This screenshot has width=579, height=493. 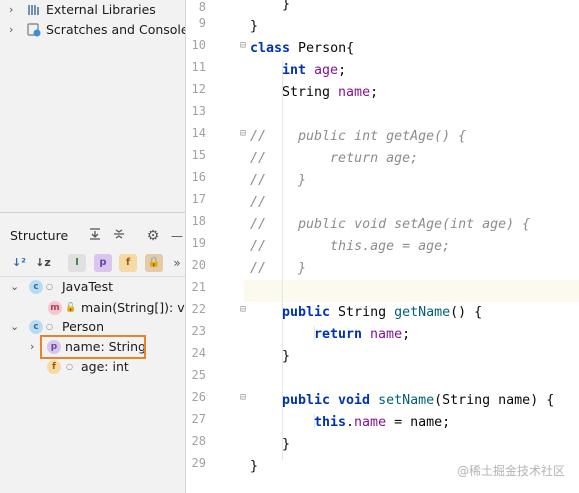 I want to click on scratches-icon, so click(x=34, y=30).